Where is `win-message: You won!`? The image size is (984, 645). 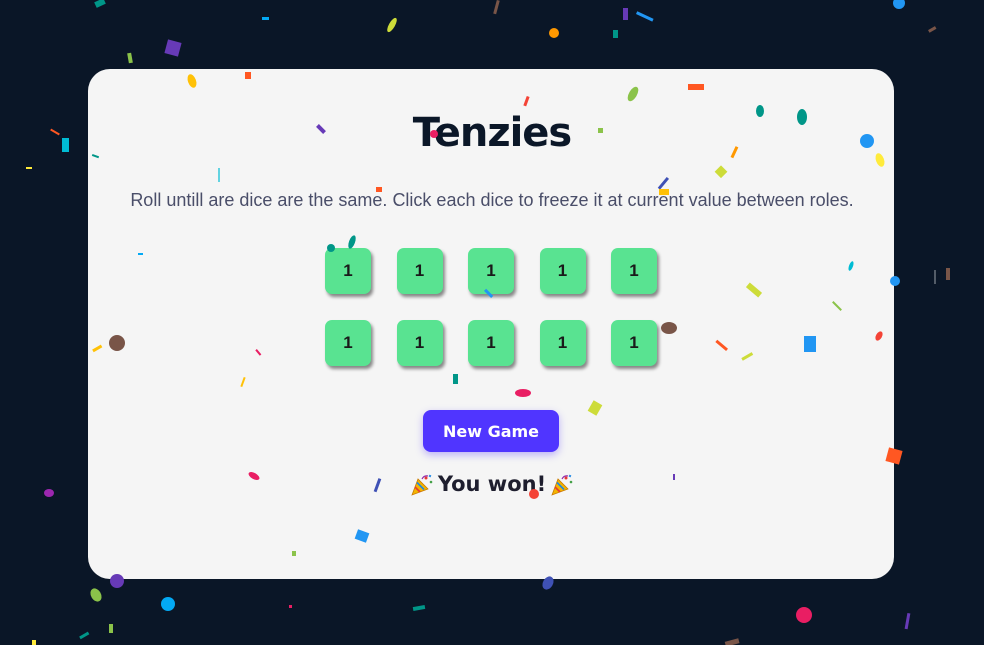 win-message: You won! is located at coordinates (492, 484).